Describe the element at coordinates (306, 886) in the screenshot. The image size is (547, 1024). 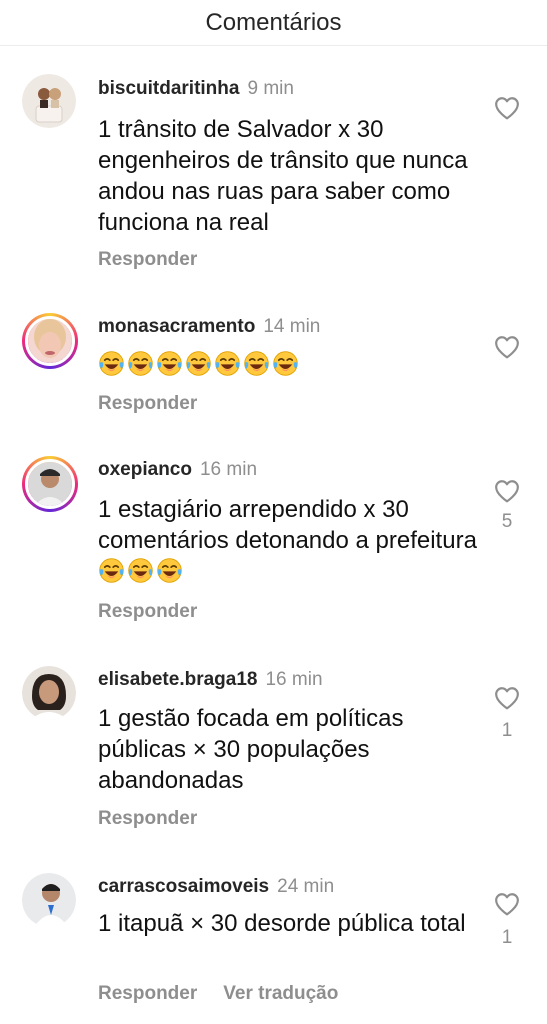
I see `timestamp: 24 min` at that location.